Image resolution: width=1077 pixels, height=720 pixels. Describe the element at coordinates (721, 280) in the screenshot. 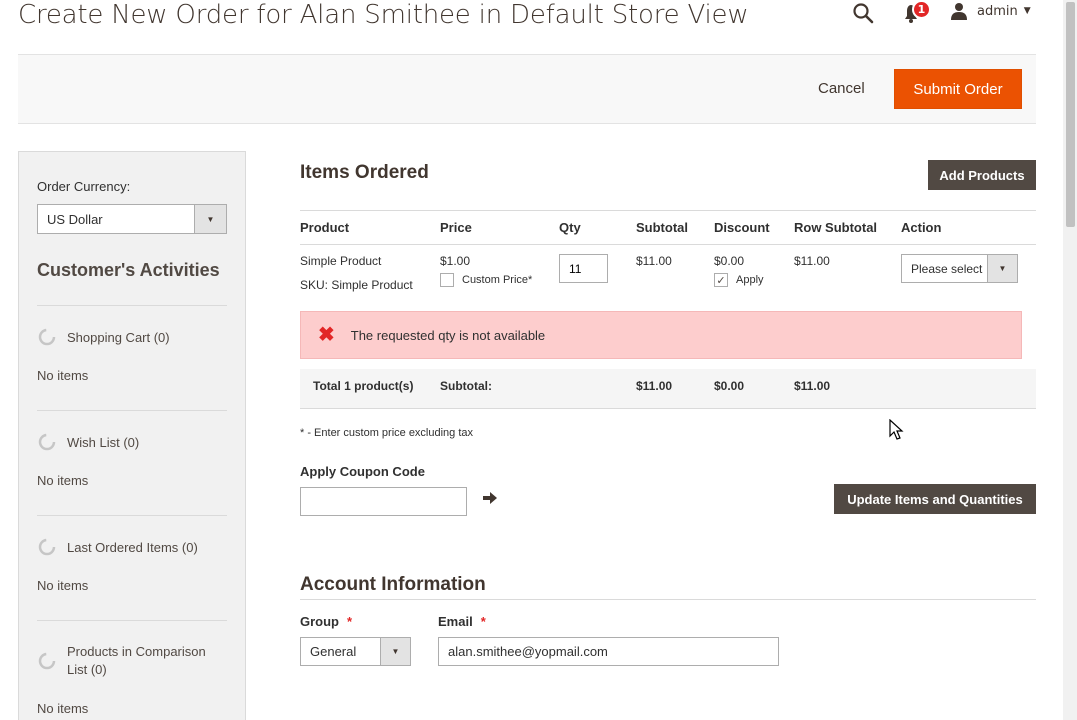

I see `apply-discount-checkbox: ✓` at that location.